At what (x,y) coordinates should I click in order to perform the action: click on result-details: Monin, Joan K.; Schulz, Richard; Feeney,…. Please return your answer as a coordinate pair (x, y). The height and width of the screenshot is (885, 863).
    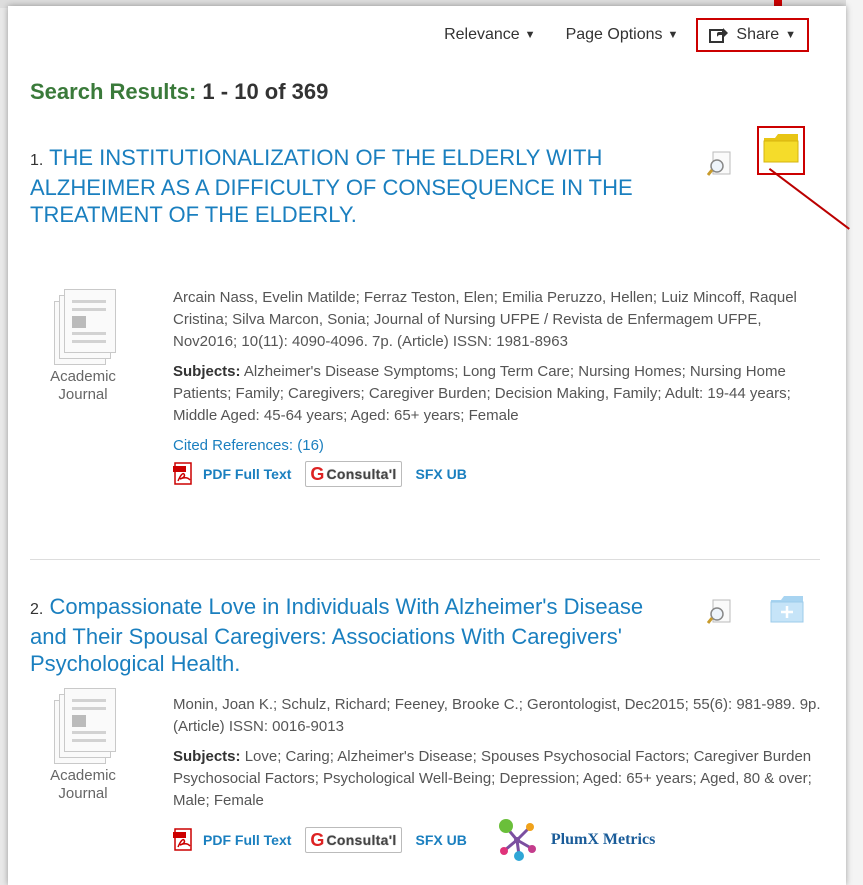
    Looking at the image, I should click on (498, 778).